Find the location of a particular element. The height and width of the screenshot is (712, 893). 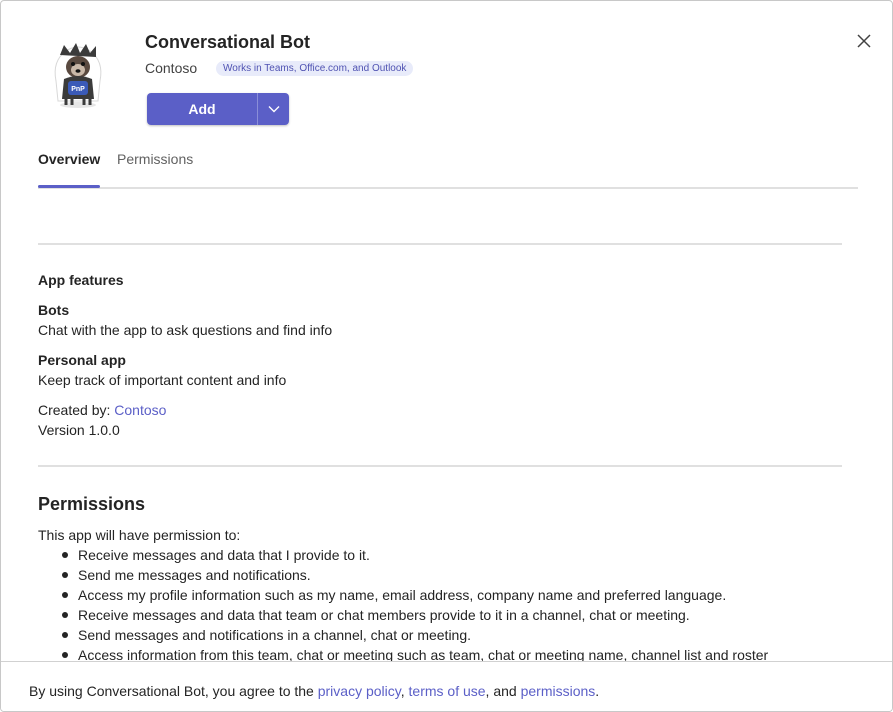

tab-permissions: Permissions is located at coordinates (155, 159).